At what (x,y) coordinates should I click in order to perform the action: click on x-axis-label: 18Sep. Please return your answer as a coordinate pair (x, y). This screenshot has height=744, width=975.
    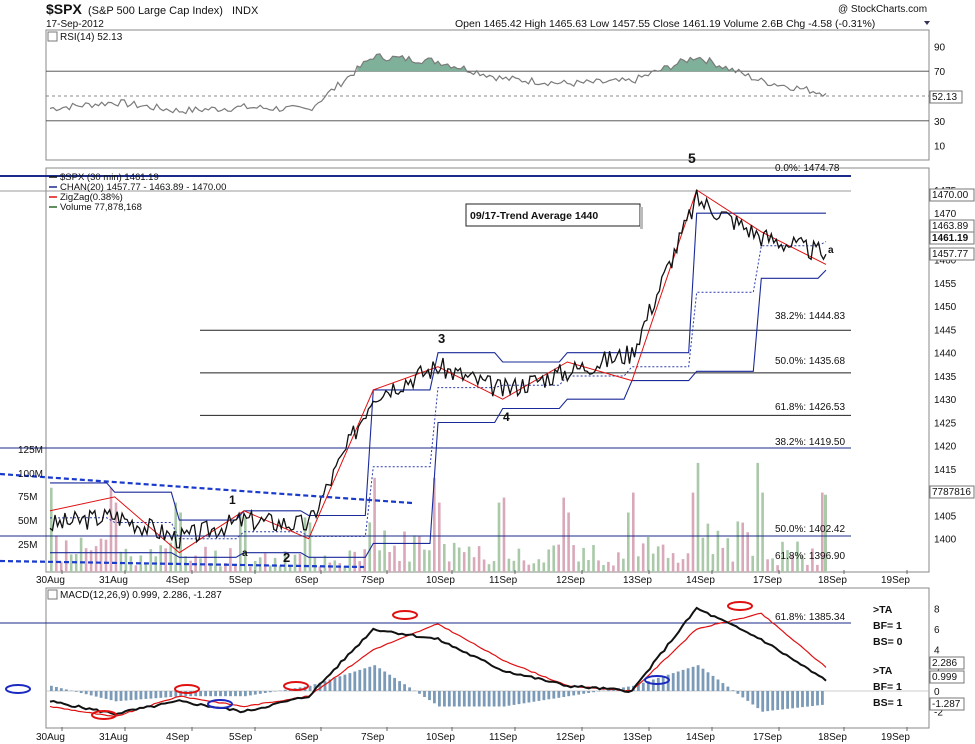
    Looking at the image, I should click on (832, 737).